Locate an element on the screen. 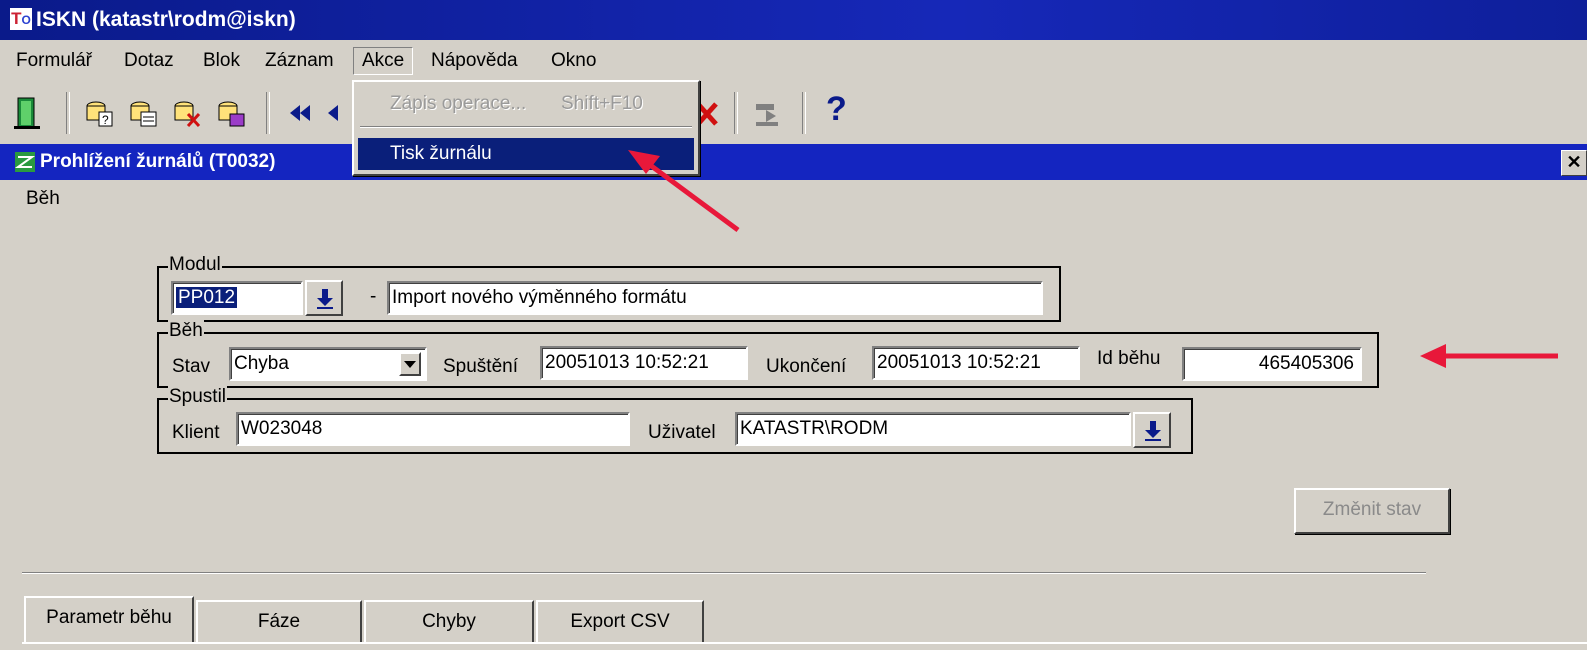 The width and height of the screenshot is (1587, 650). modul-list-button is located at coordinates (324, 298).